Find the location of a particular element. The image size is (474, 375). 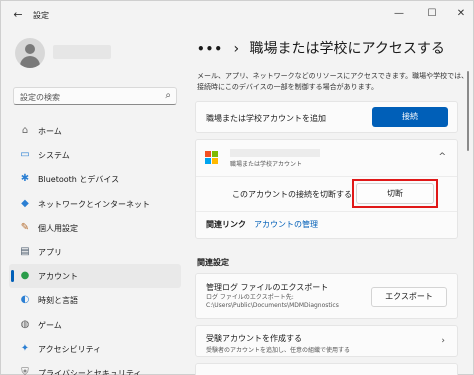

sidebar-item-label: アクセシビリティ is located at coordinates (70, 349).